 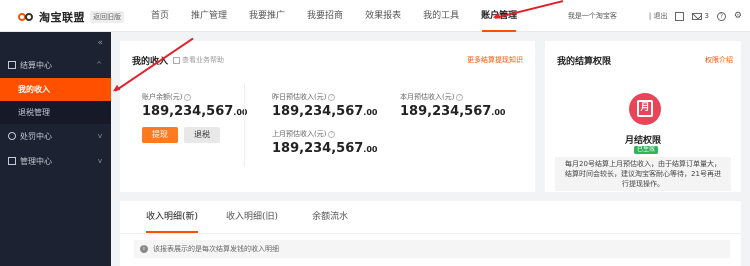 What do you see at coordinates (188, 111) in the screenshot?
I see `balance-amount: 189,234,567` at bounding box center [188, 111].